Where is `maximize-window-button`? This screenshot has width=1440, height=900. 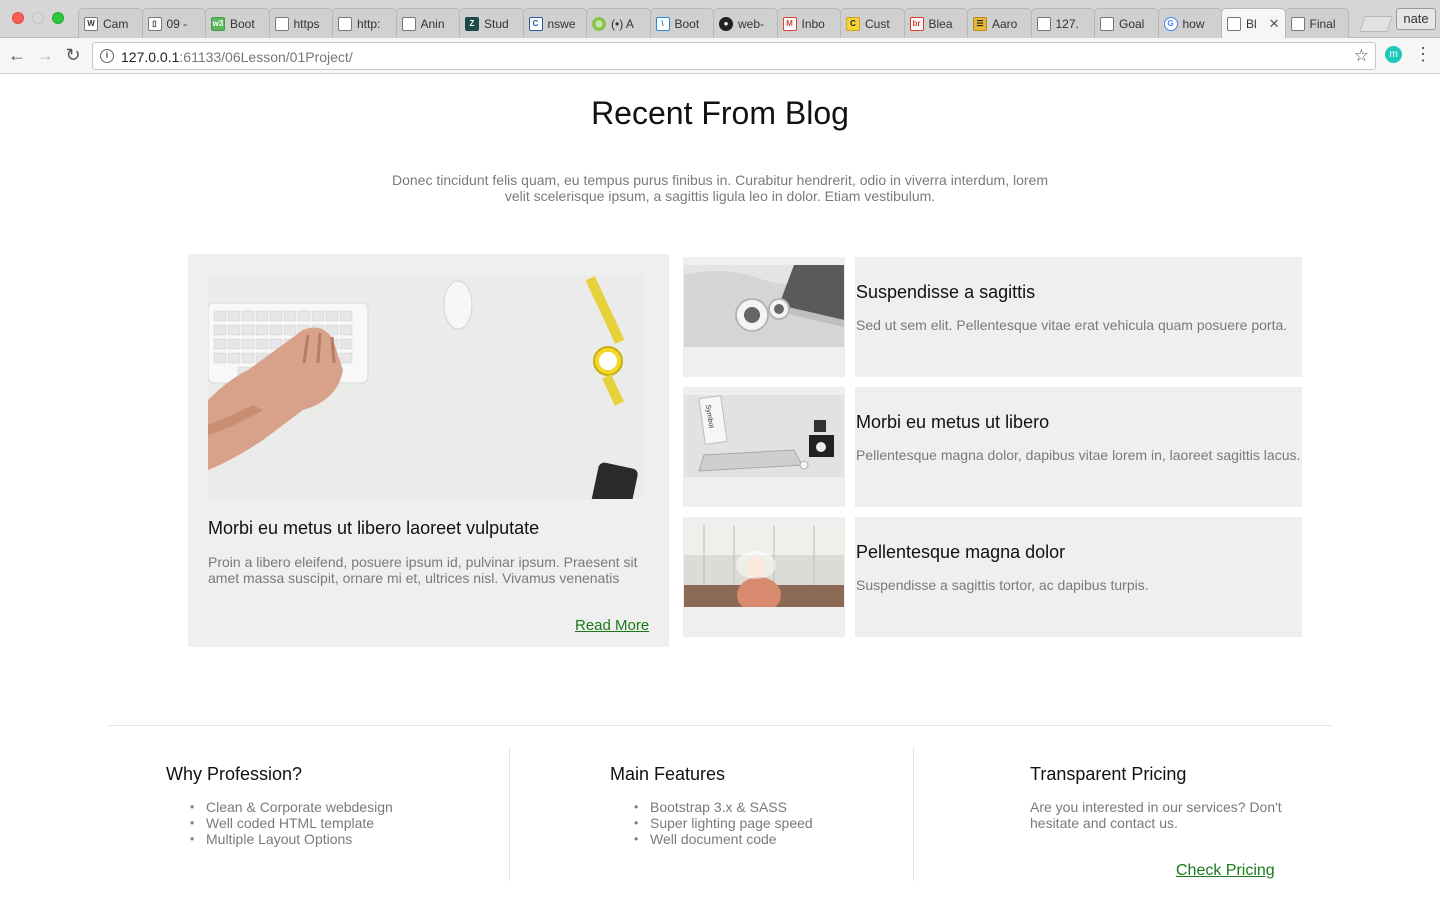 maximize-window-button is located at coordinates (58, 18).